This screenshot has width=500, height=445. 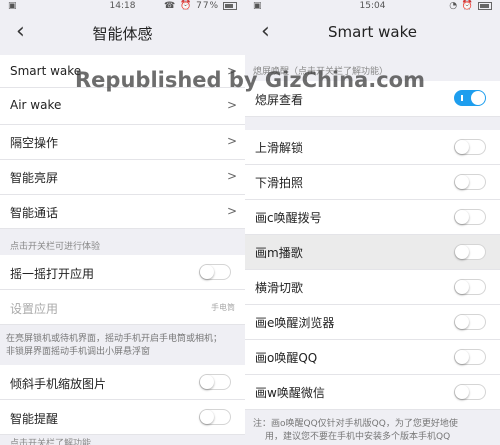 I want to click on battery-percent: 77%, so click(x=208, y=6).